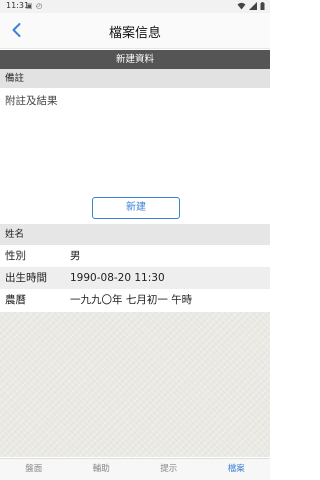 The width and height of the screenshot is (320, 480). What do you see at coordinates (15, 256) in the screenshot?
I see `gender-label: 性別` at bounding box center [15, 256].